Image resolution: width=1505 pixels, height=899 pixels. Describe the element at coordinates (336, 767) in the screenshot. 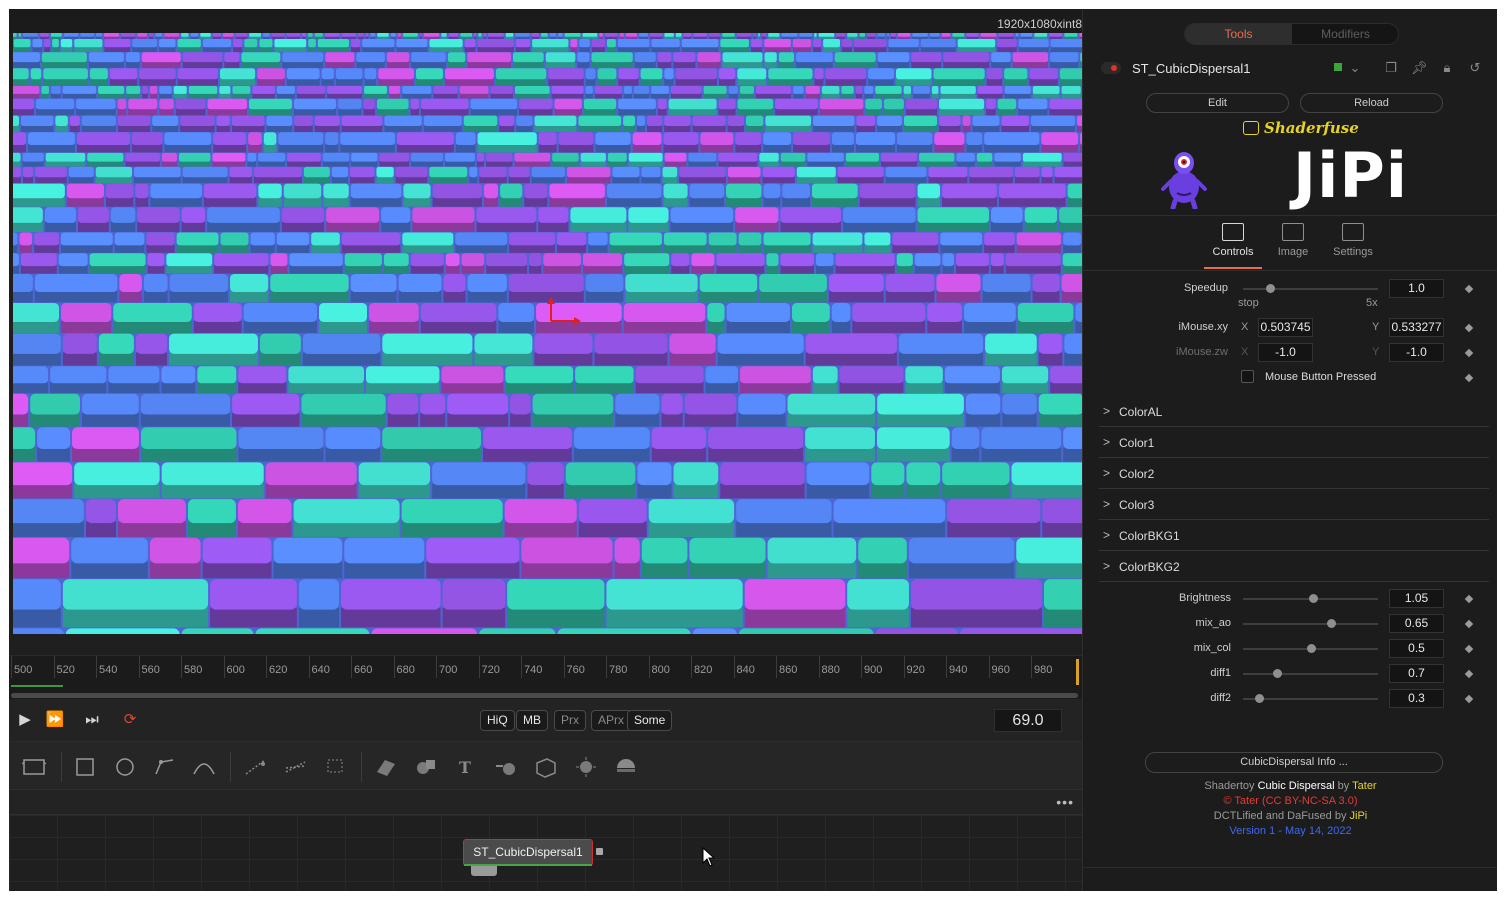

I see `particle-merge-icon` at that location.